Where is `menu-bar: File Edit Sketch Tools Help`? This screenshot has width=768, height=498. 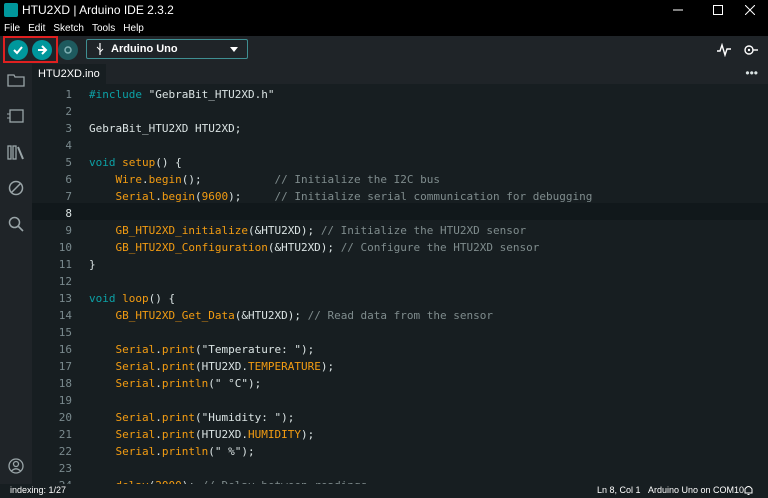
menu-bar: File Edit Sketch Tools Help is located at coordinates (384, 28).